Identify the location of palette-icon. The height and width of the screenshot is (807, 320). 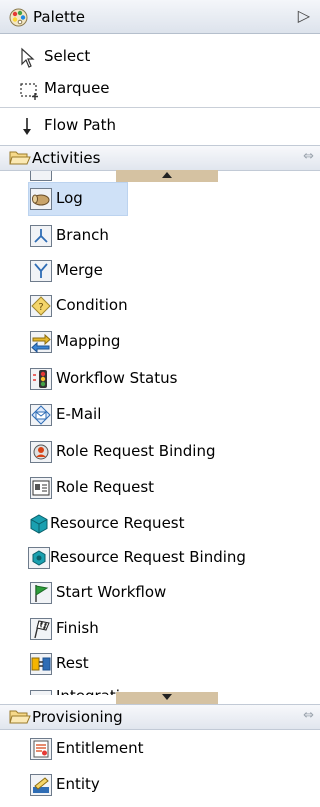
(18, 17).